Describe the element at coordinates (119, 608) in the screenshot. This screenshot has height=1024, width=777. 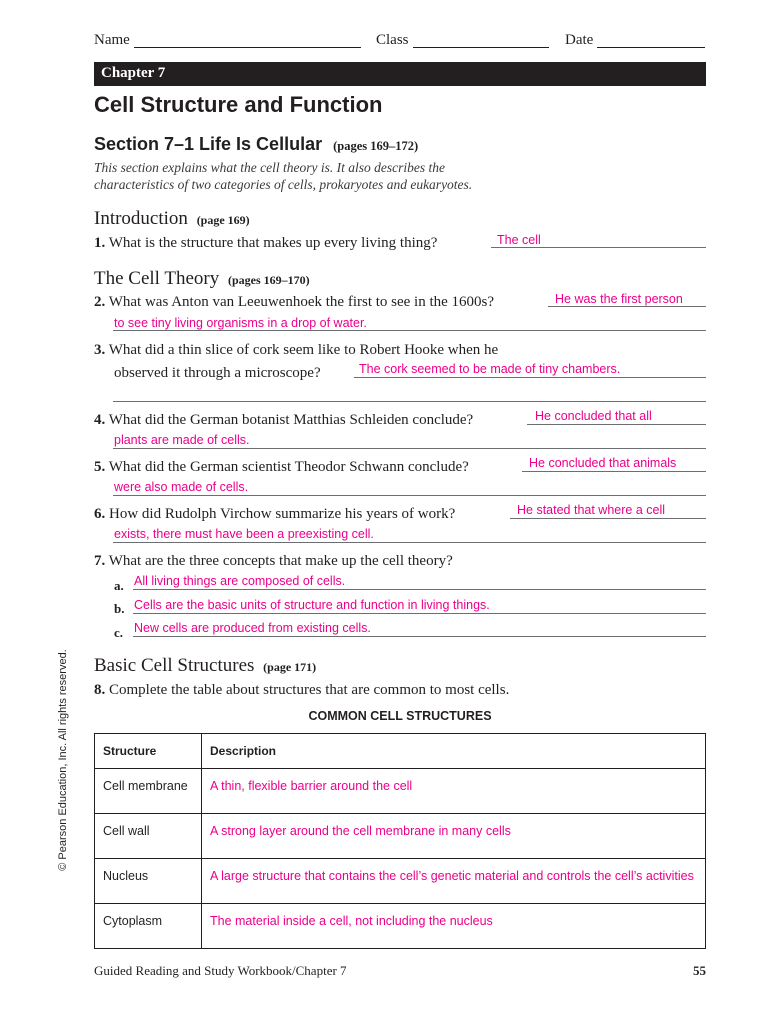
I see `item-letter-b: b.` at that location.